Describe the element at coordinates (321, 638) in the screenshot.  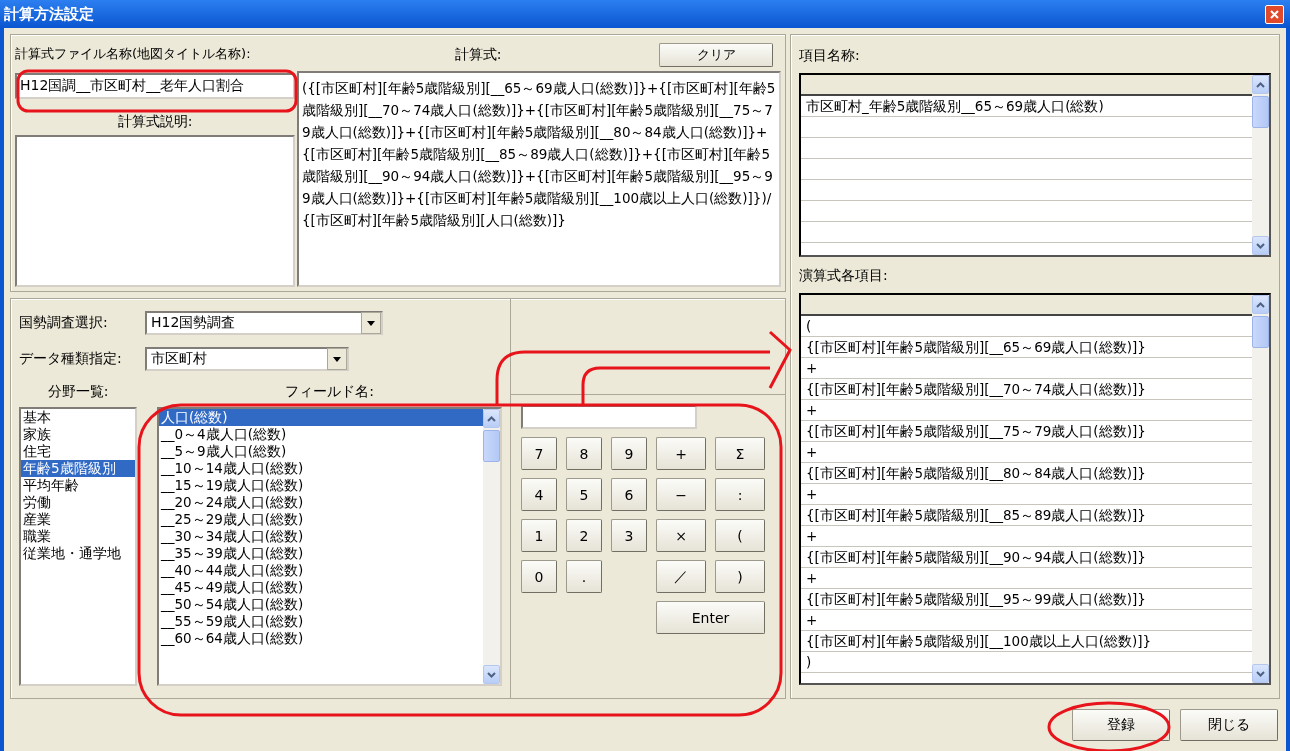
I see `field-item: __60～64歳人口(総数)` at that location.